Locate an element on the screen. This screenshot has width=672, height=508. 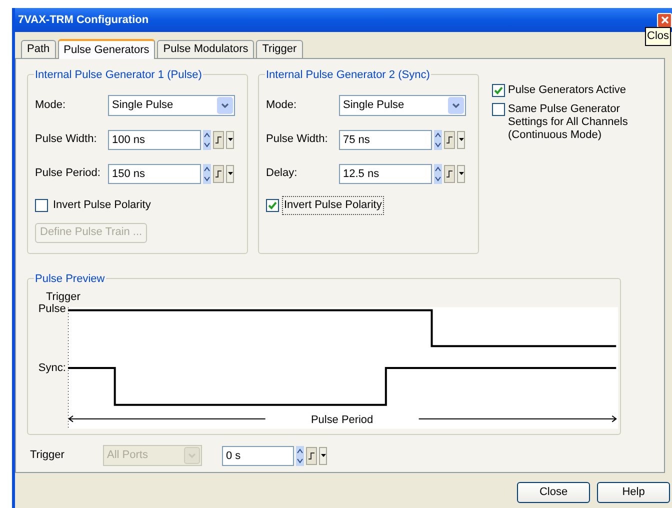
value-field: 100 ns is located at coordinates (154, 140).